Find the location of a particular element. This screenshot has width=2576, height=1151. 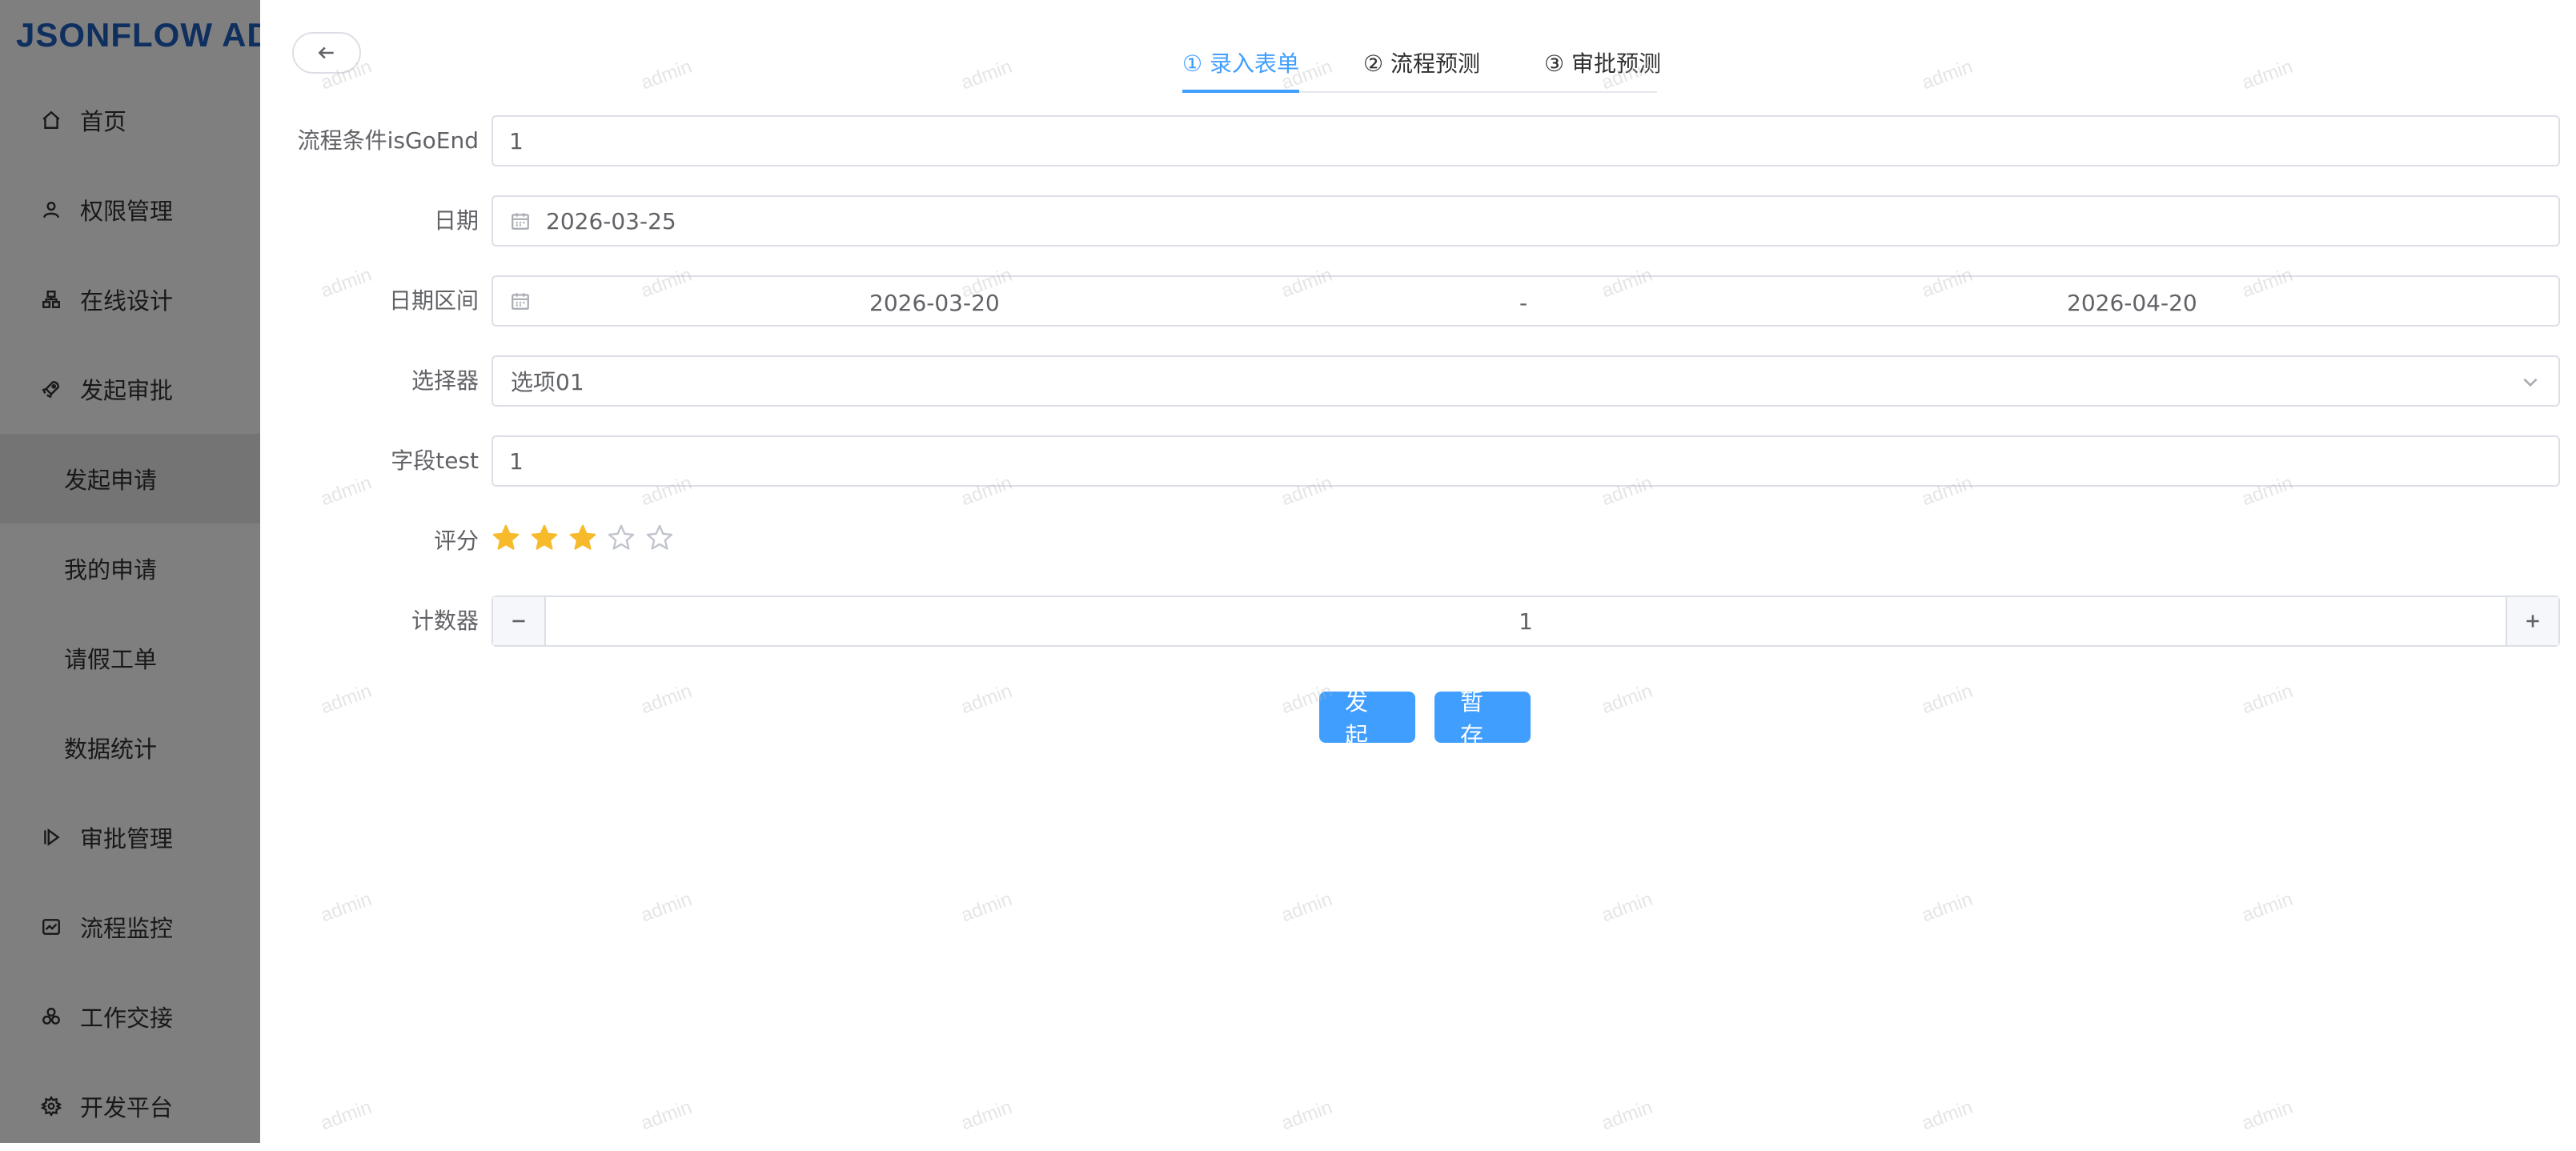

field-test-label: 字段test is located at coordinates (435, 460).